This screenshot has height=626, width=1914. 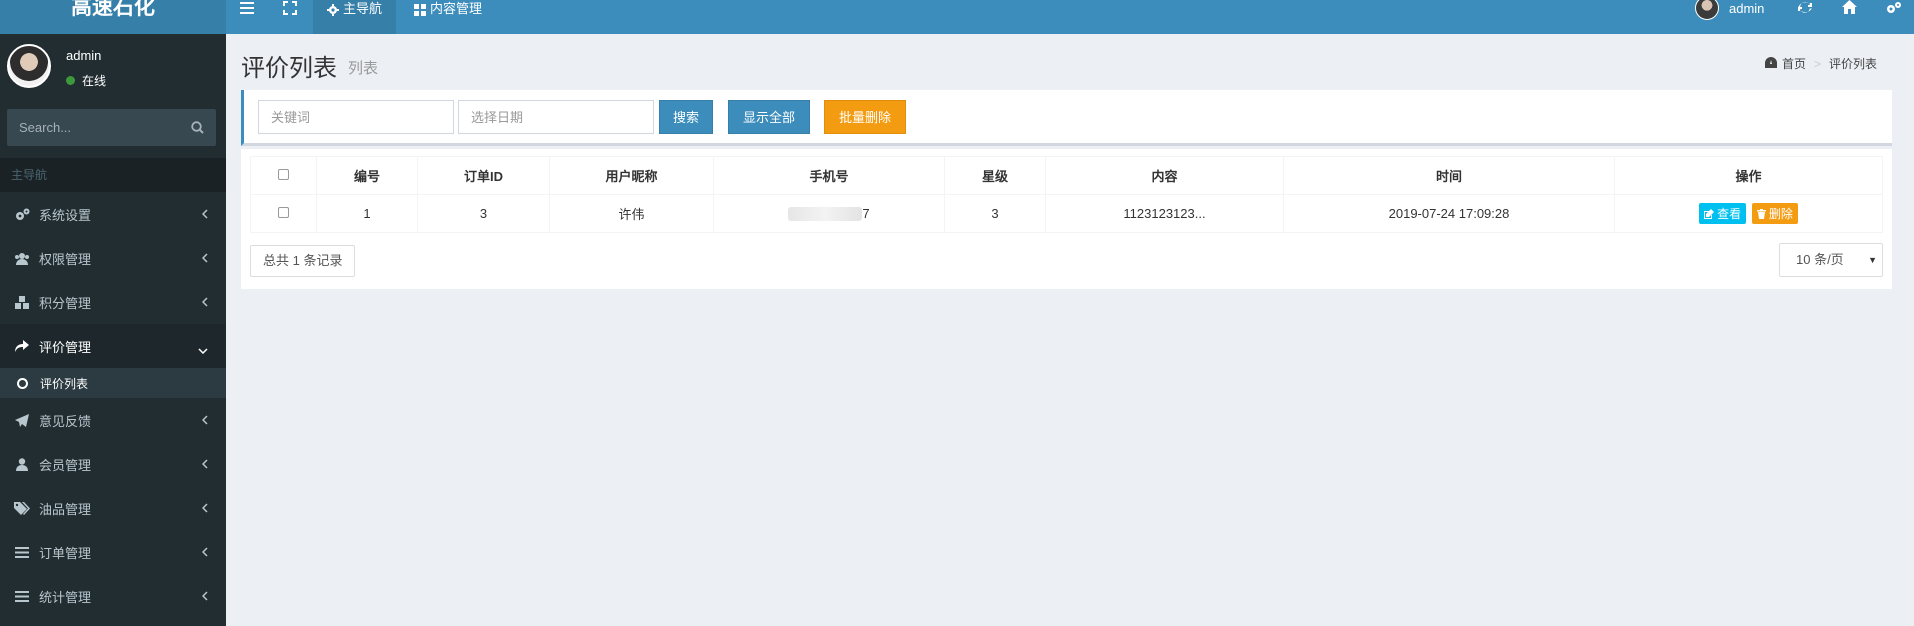 I want to click on fullscreen-icon, so click(x=290, y=18).